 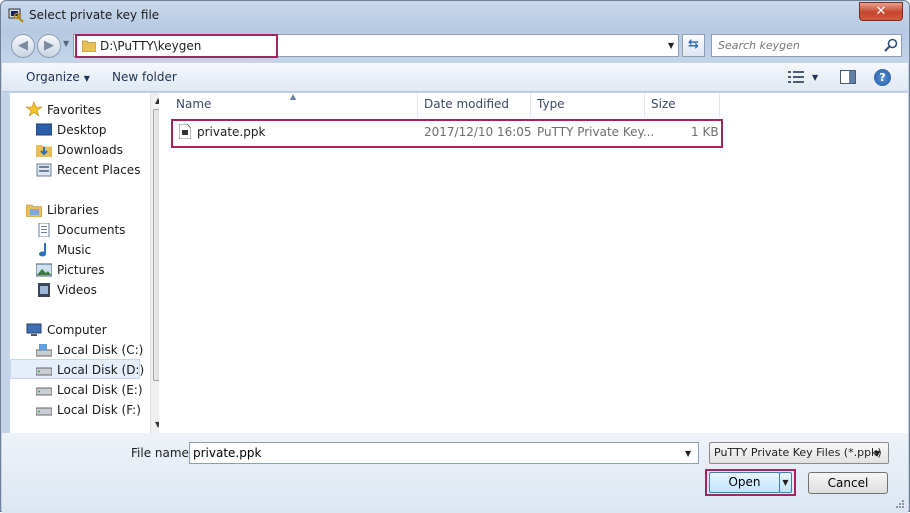 What do you see at coordinates (100, 350) in the screenshot?
I see `sidebar-item-local-disk-c: Local Disk (C:)` at bounding box center [100, 350].